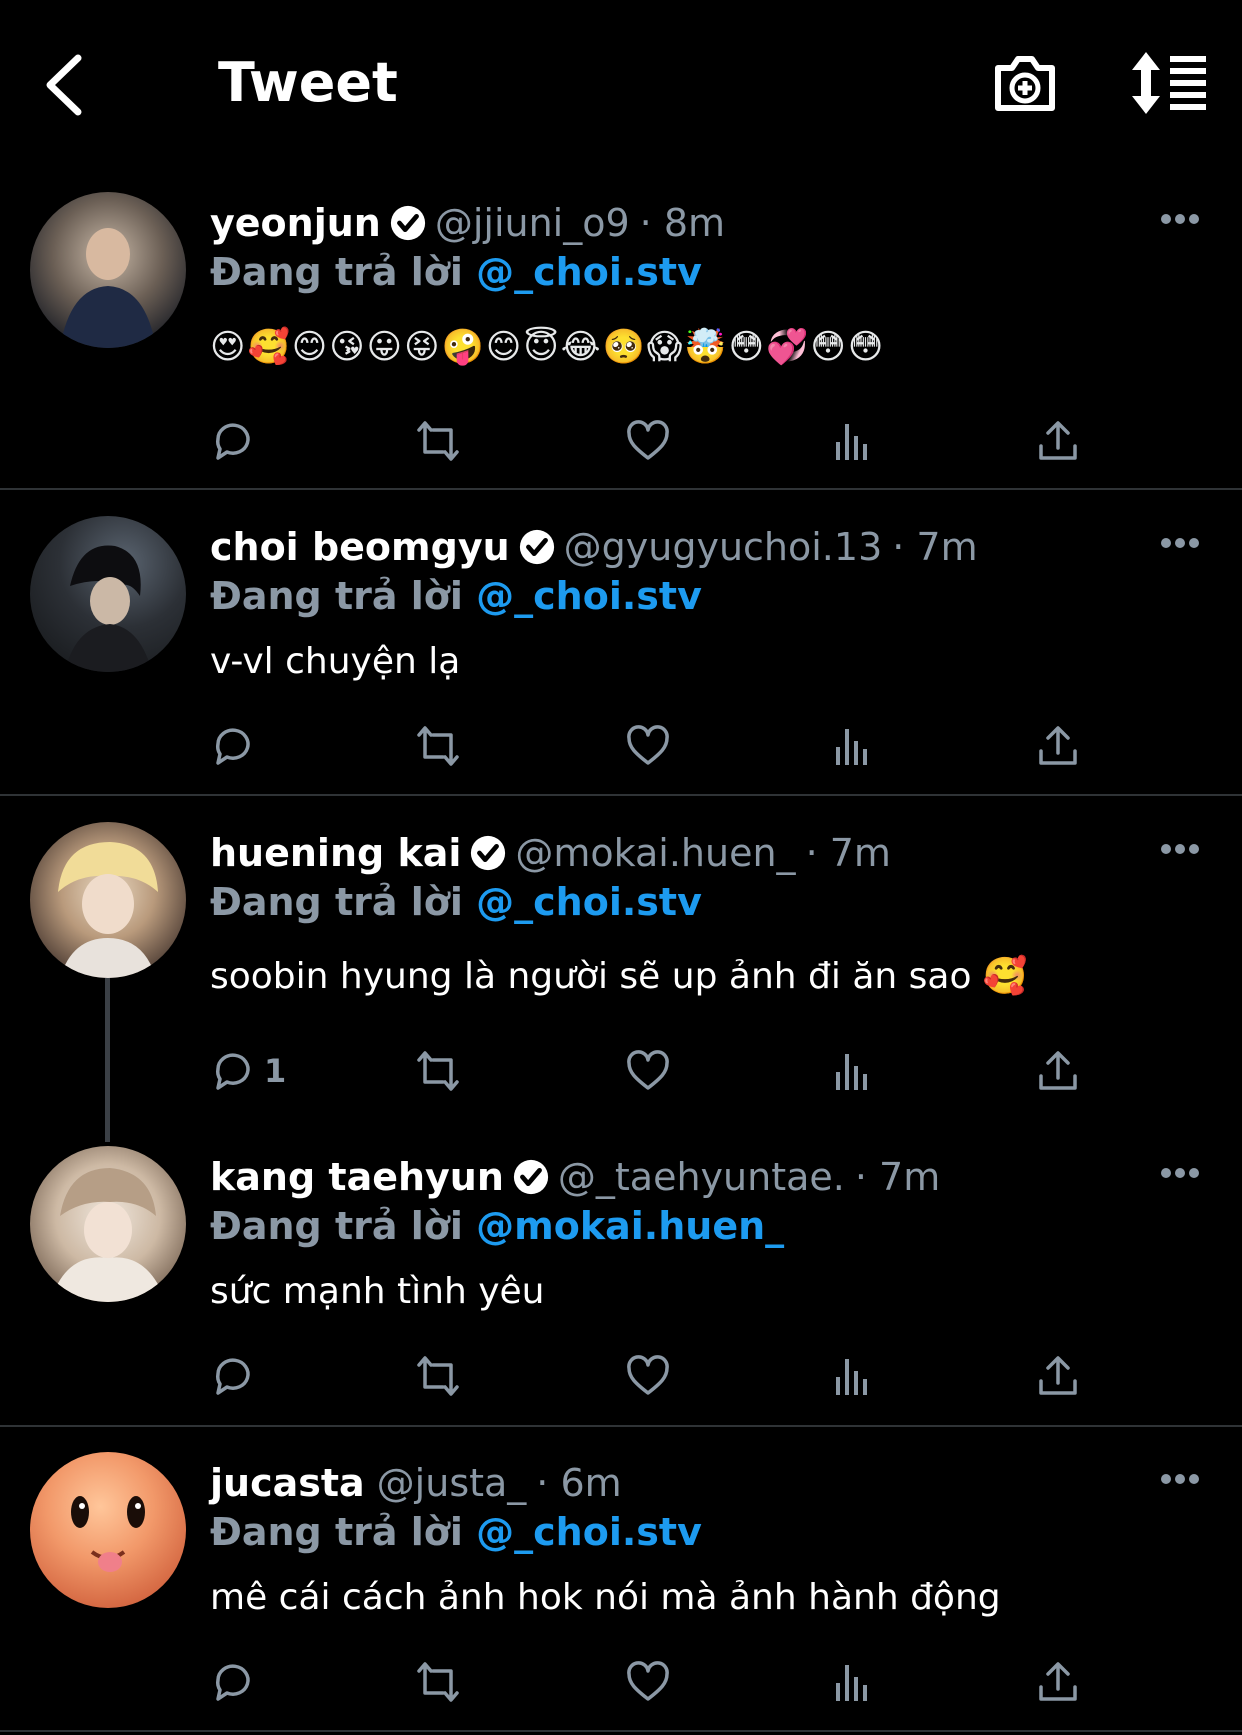 The image size is (1242, 1735). I want to click on reply-button: 1, so click(248, 1071).